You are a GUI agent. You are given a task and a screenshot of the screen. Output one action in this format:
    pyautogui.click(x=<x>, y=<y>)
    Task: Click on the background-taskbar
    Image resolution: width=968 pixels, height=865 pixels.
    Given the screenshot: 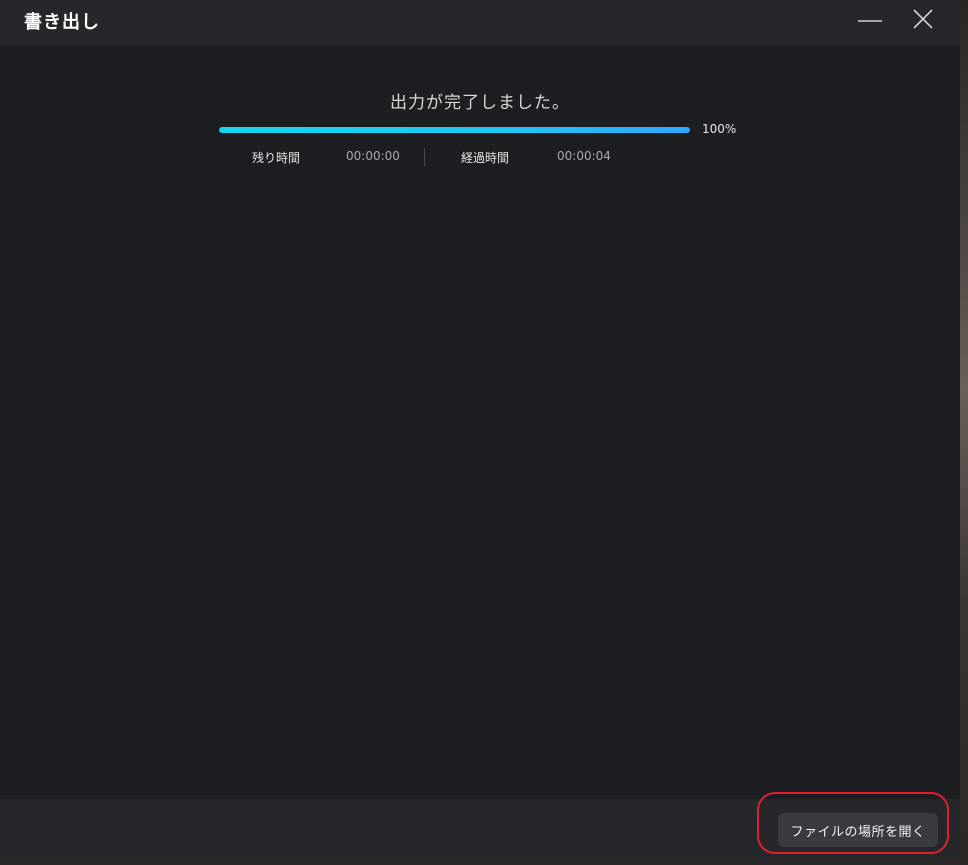 What is the action you would take?
    pyautogui.click(x=484, y=862)
    